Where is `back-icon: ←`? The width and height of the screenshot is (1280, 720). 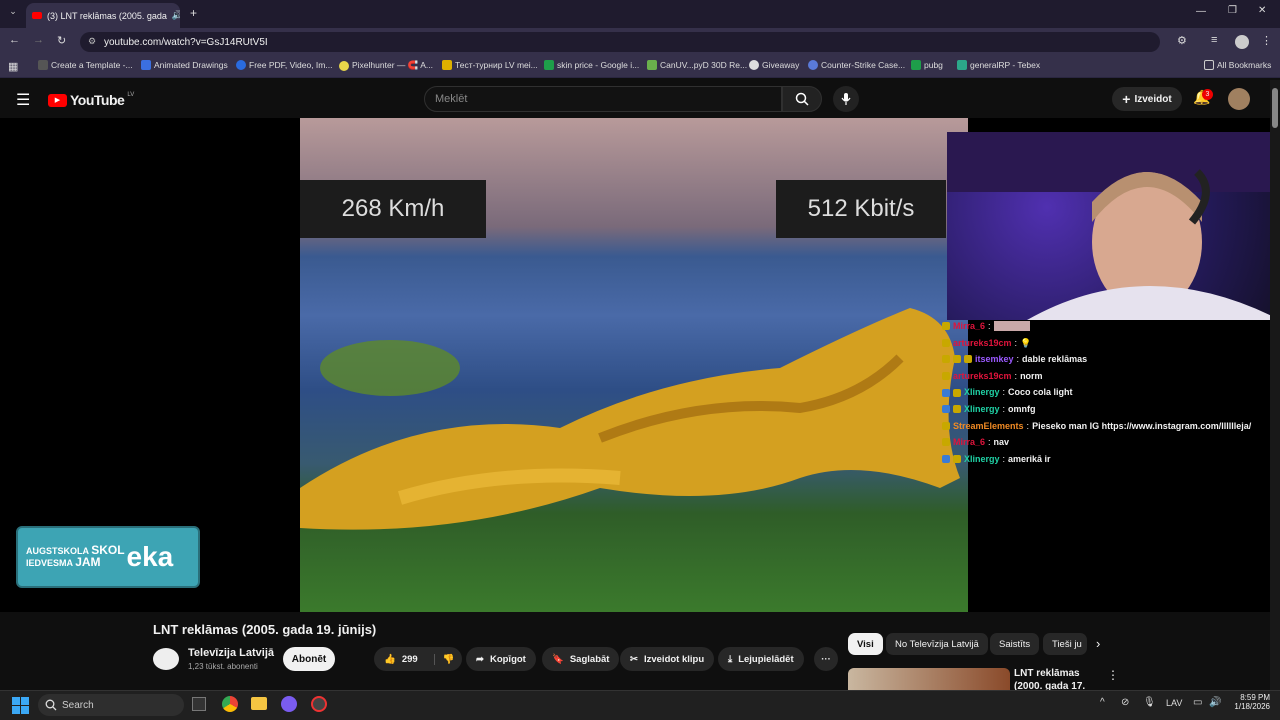 back-icon: ← is located at coordinates (14, 40).